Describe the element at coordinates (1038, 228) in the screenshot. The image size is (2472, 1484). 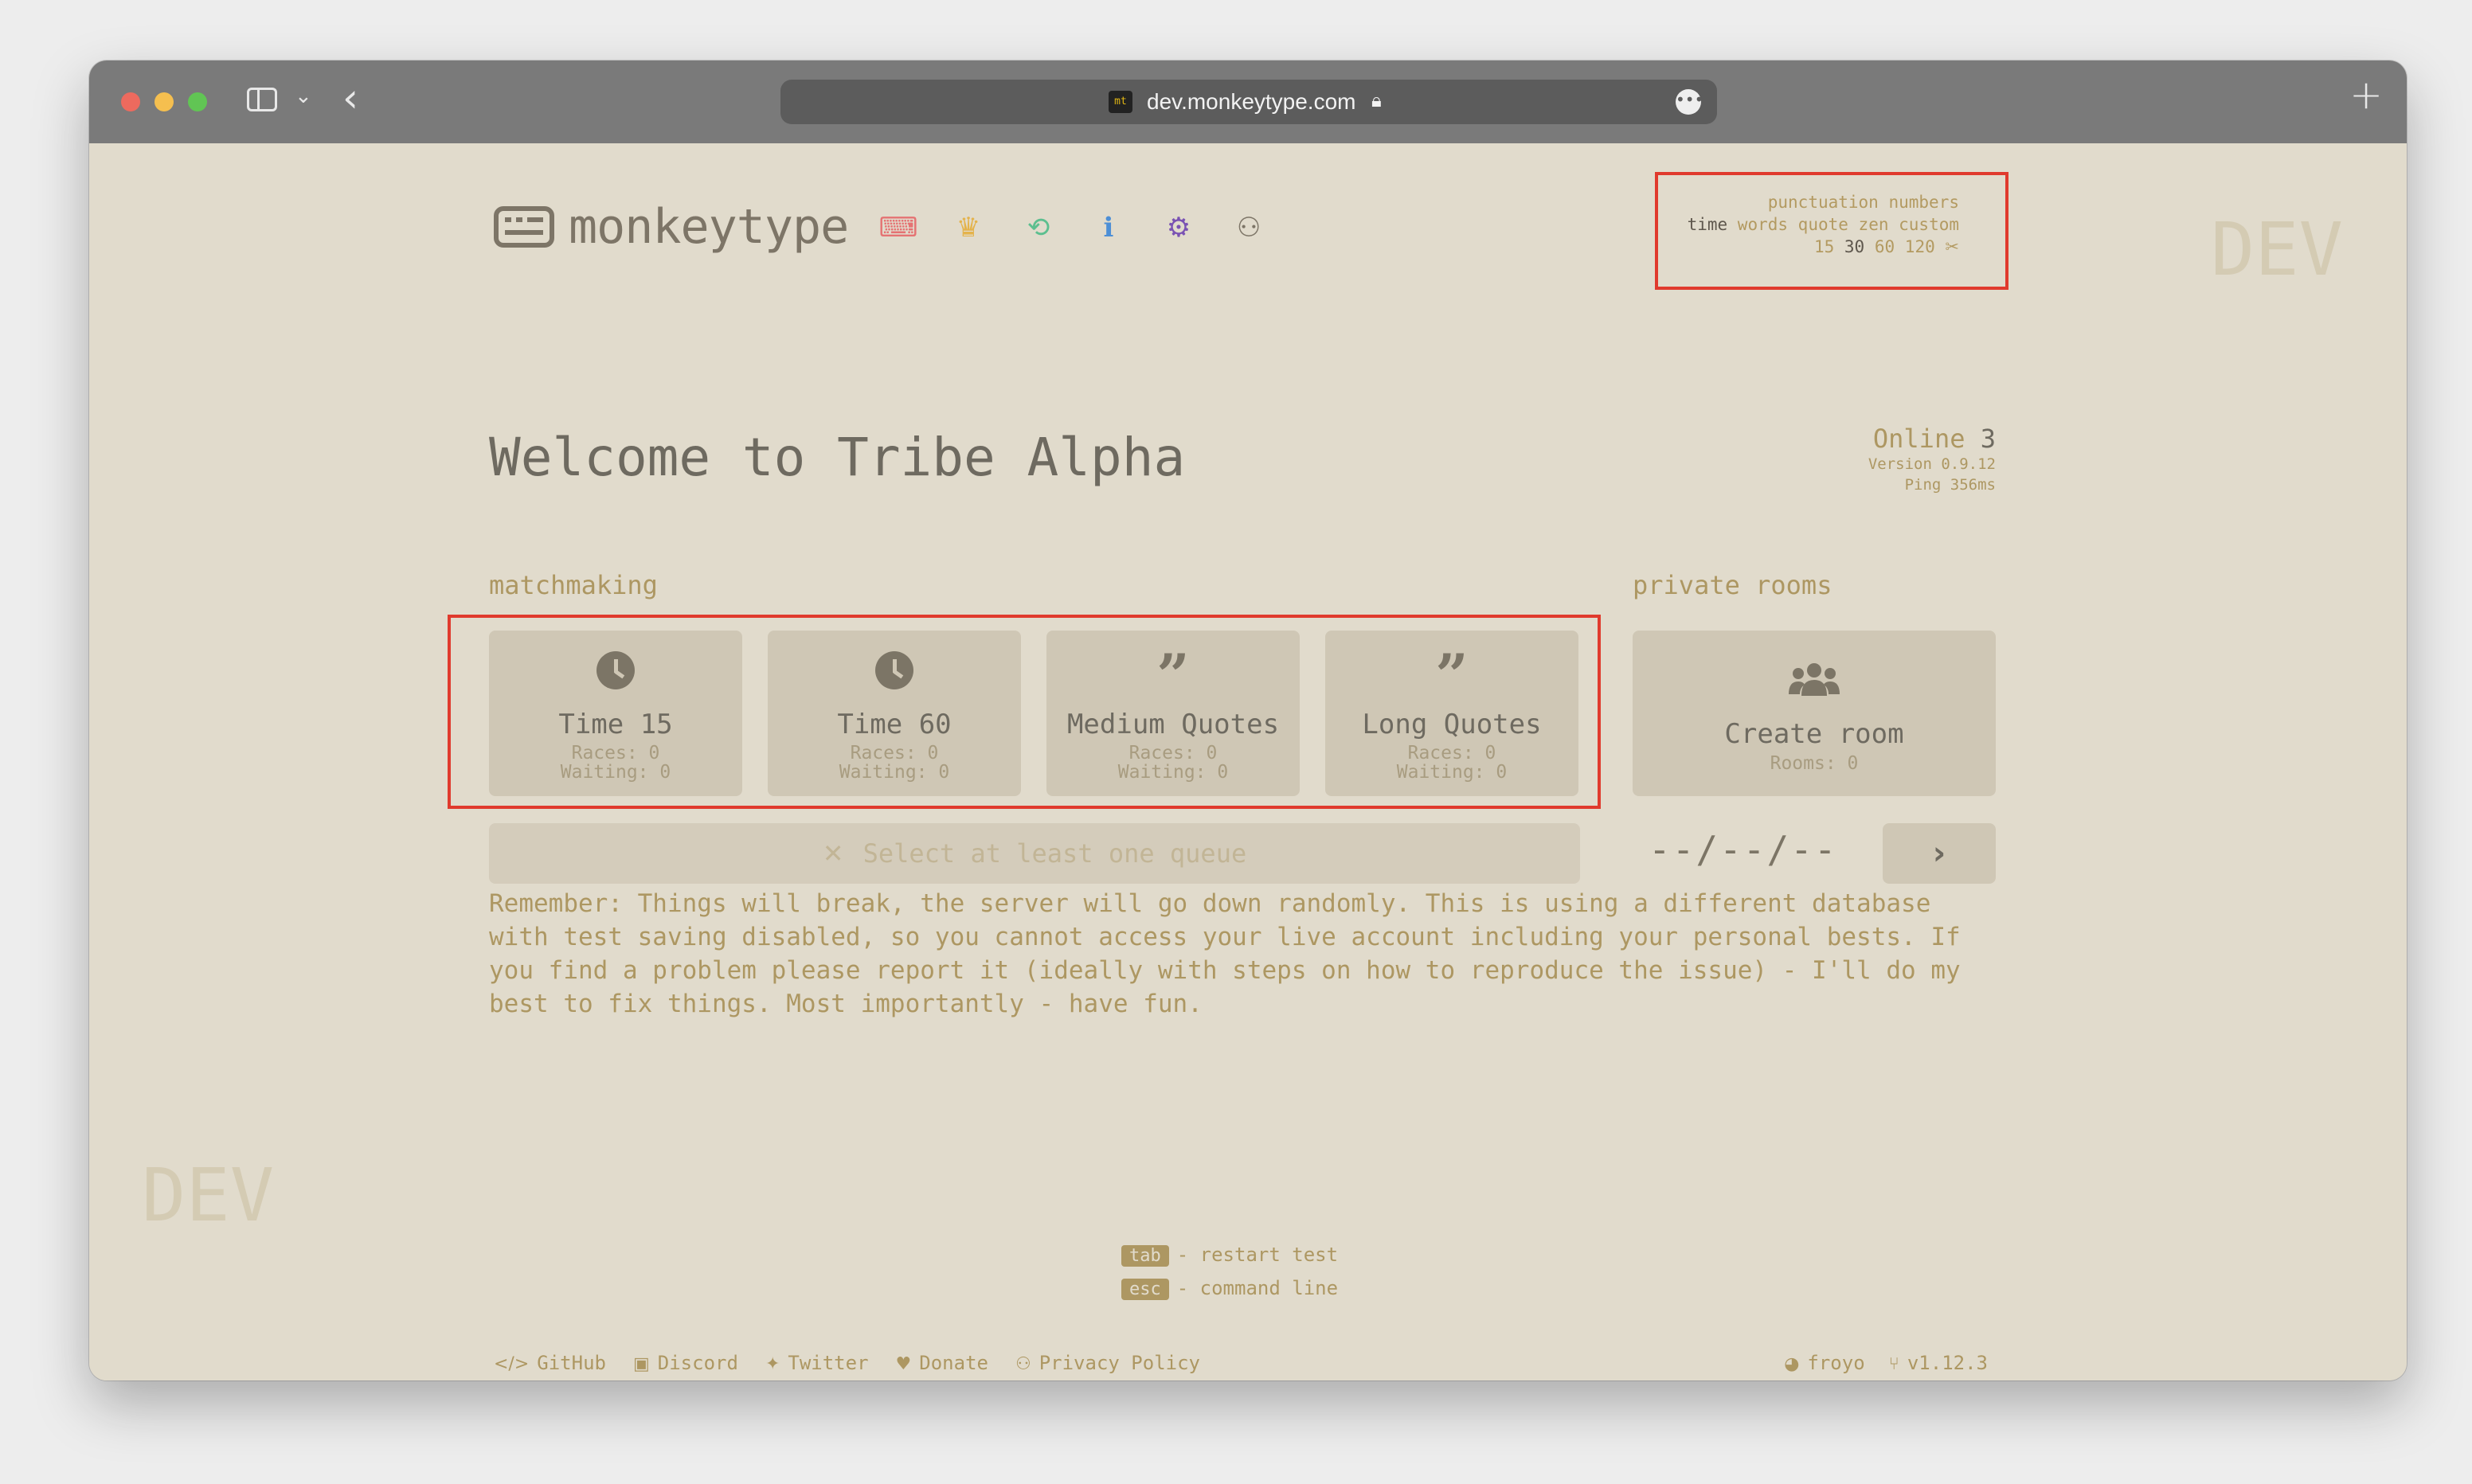
I see `tribe-icon: ⟲` at that location.